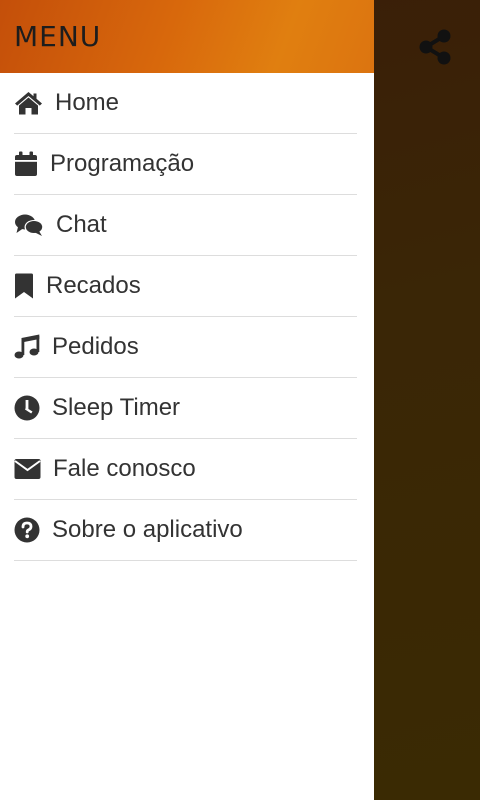 The image size is (480, 800). Describe the element at coordinates (185, 286) in the screenshot. I see `menu-item-recados: Recados` at that location.